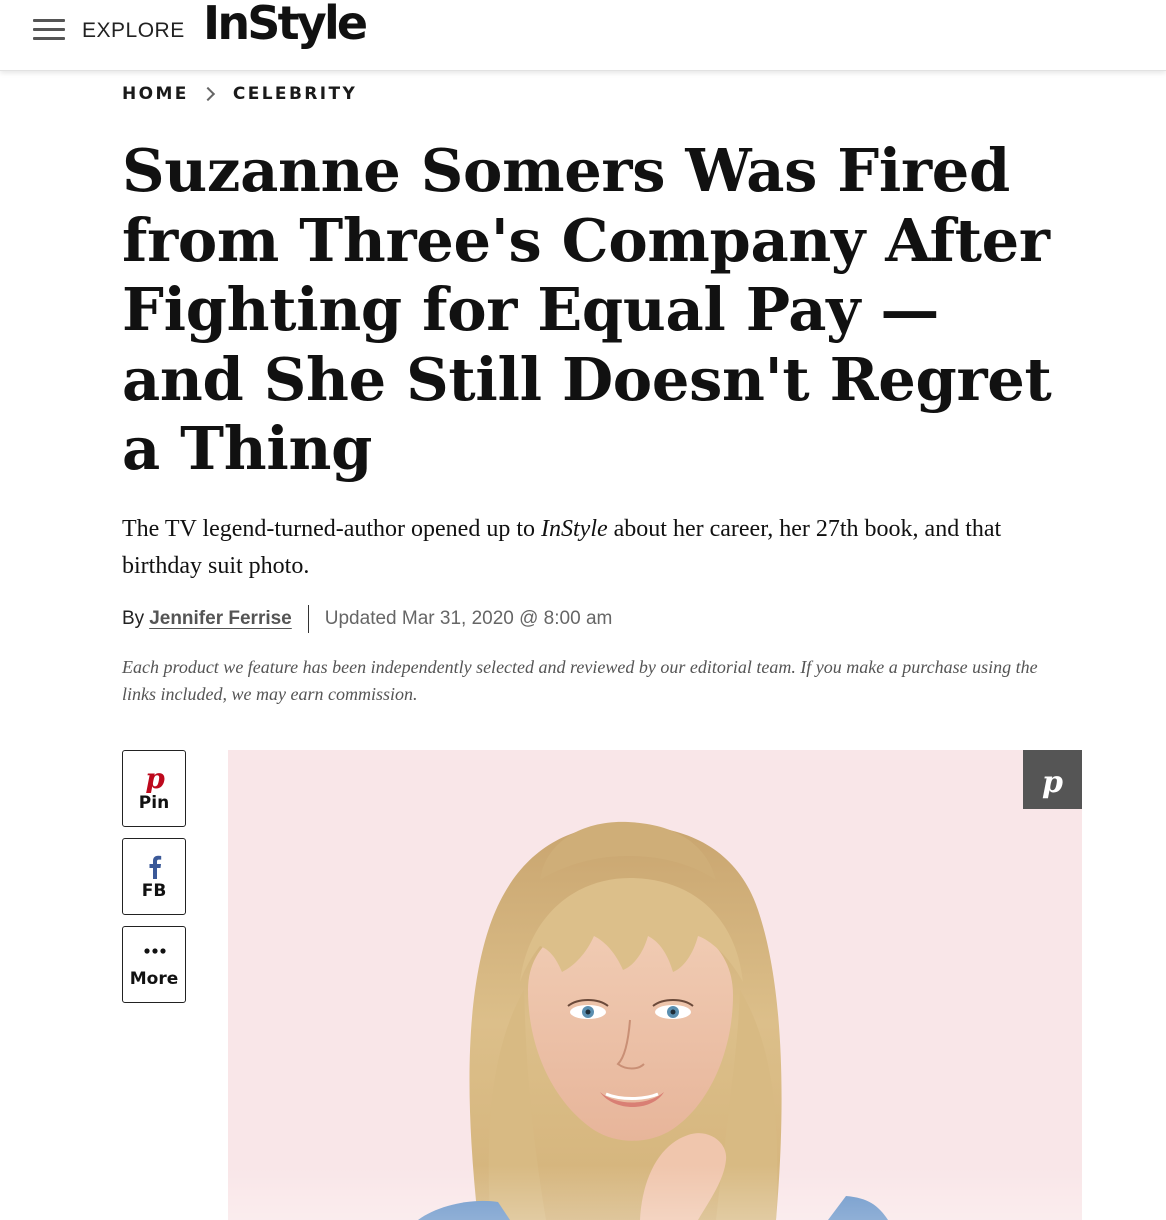 This screenshot has width=1166, height=1220. Describe the element at coordinates (49, 30) in the screenshot. I see `hamburger-menu-icon` at that location.